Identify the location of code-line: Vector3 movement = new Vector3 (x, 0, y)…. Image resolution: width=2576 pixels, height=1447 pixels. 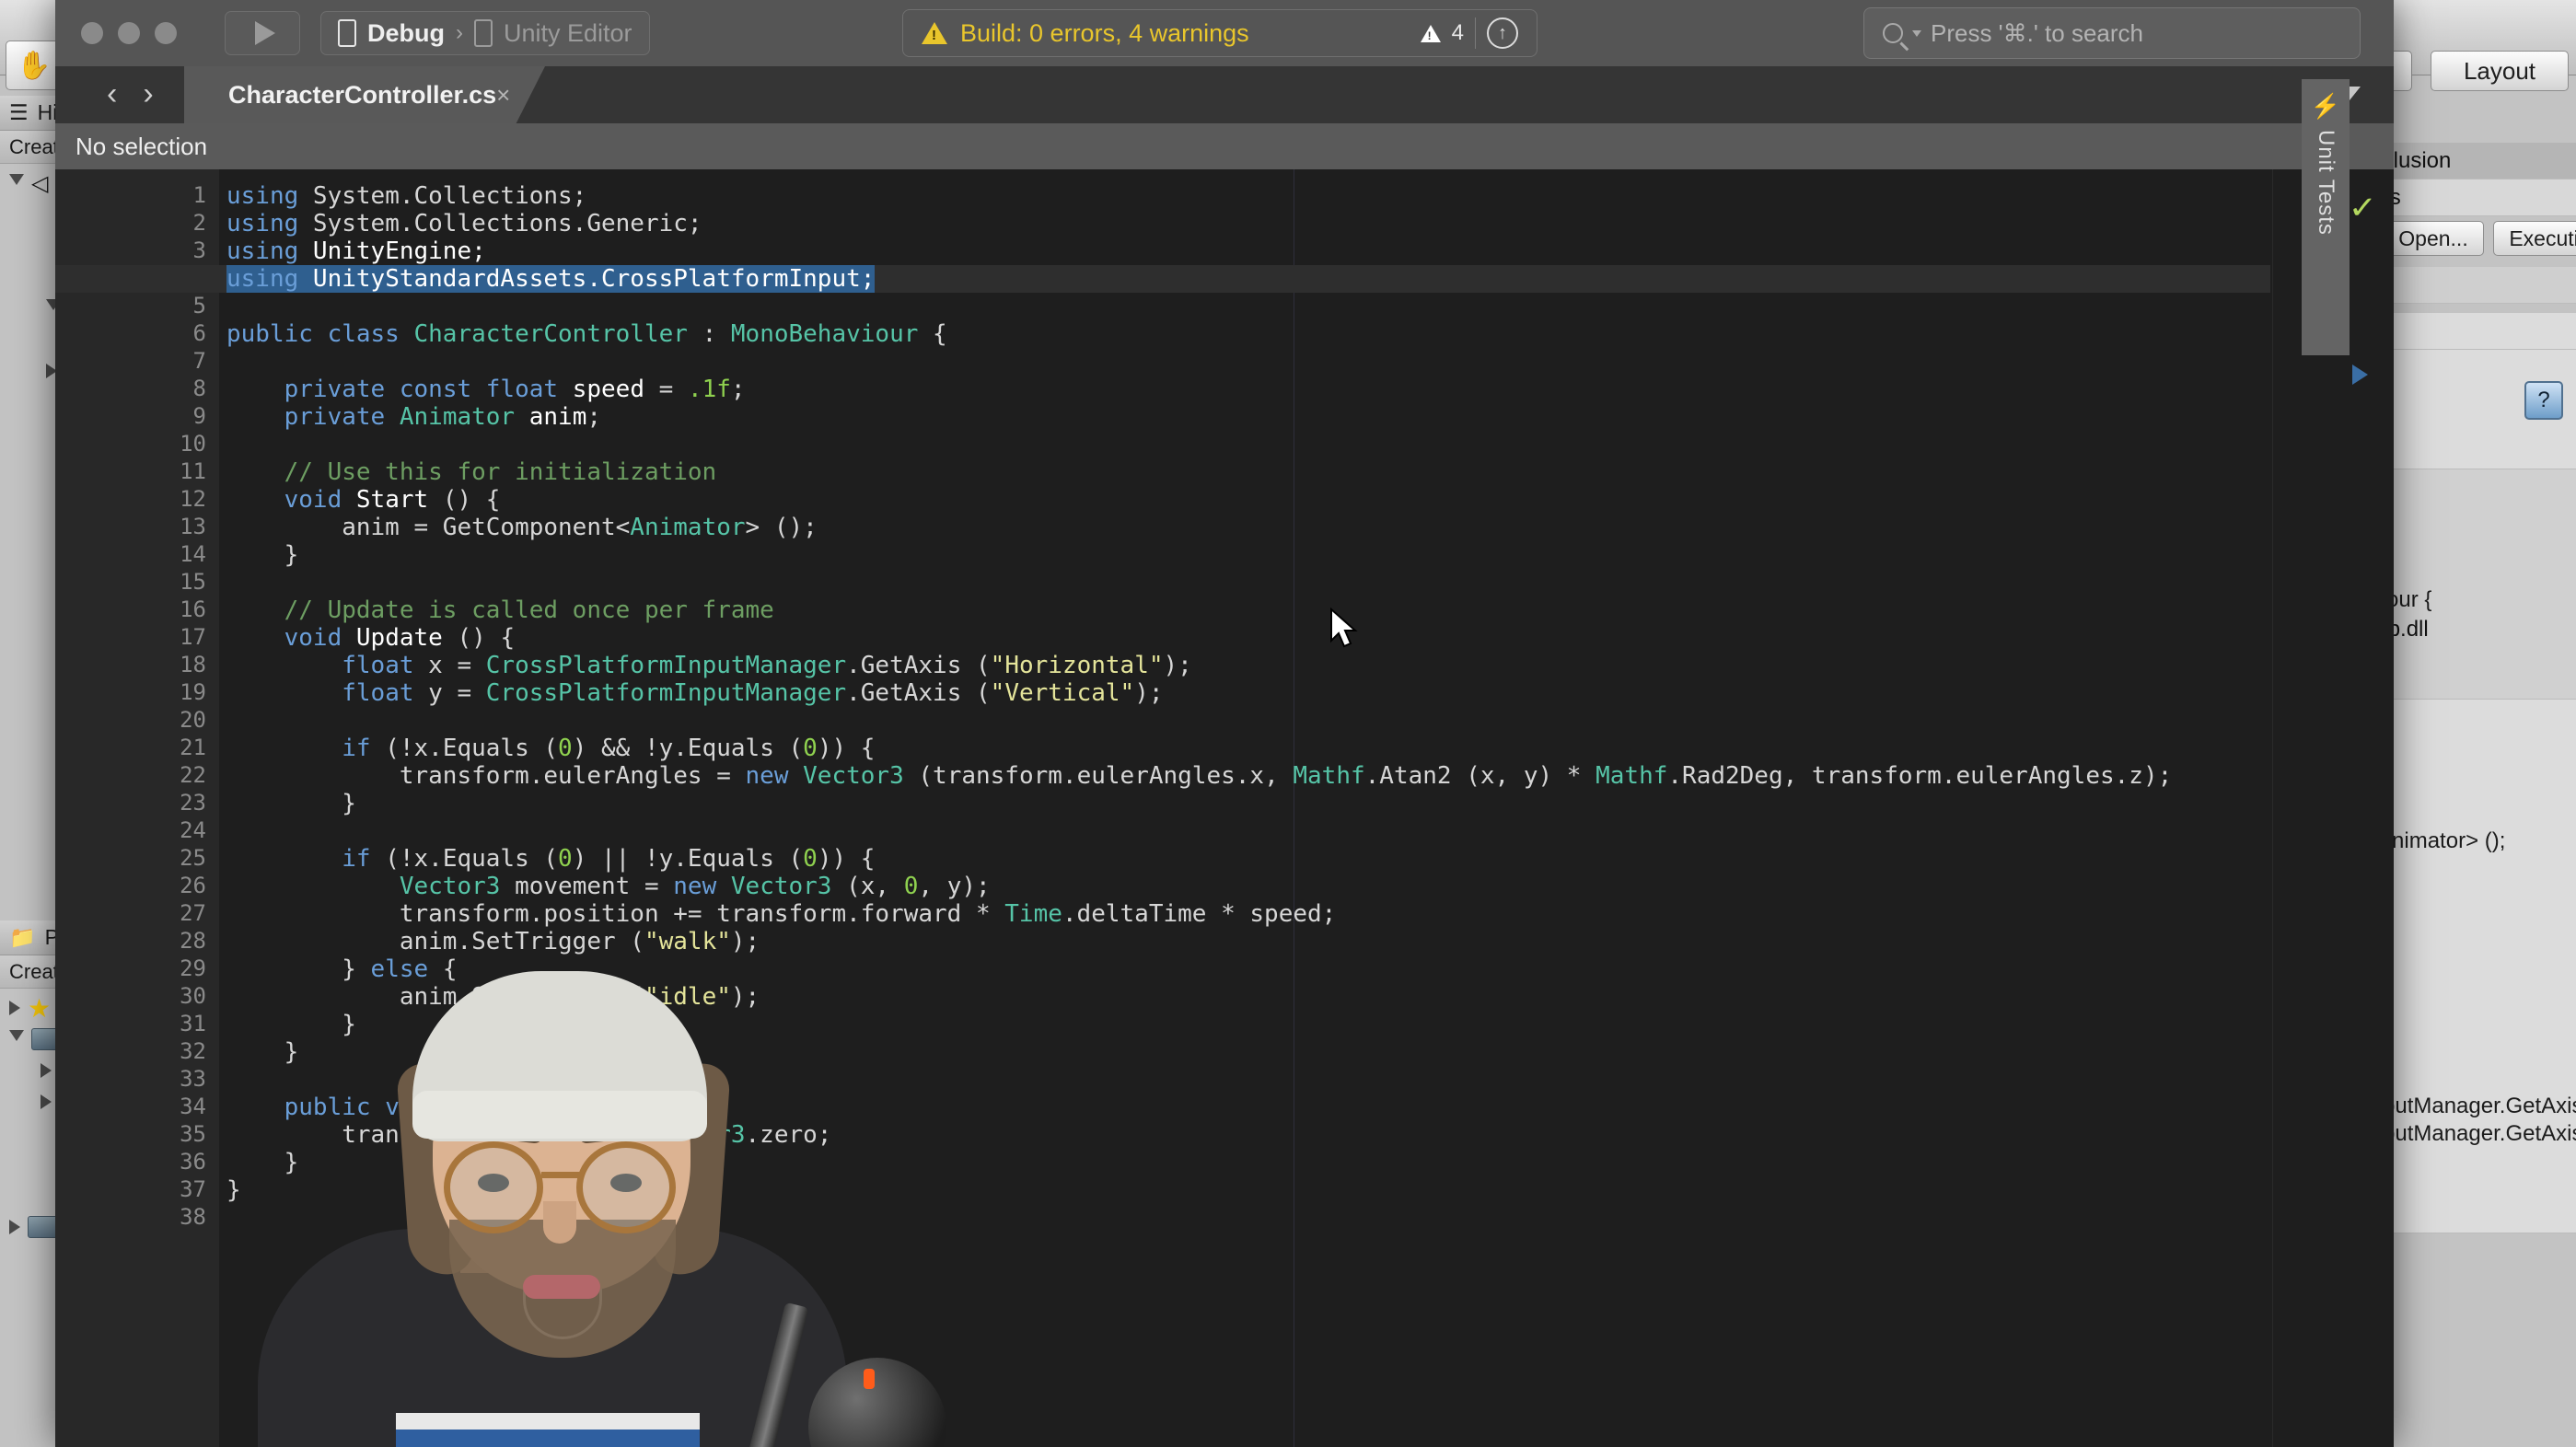
(608, 887).